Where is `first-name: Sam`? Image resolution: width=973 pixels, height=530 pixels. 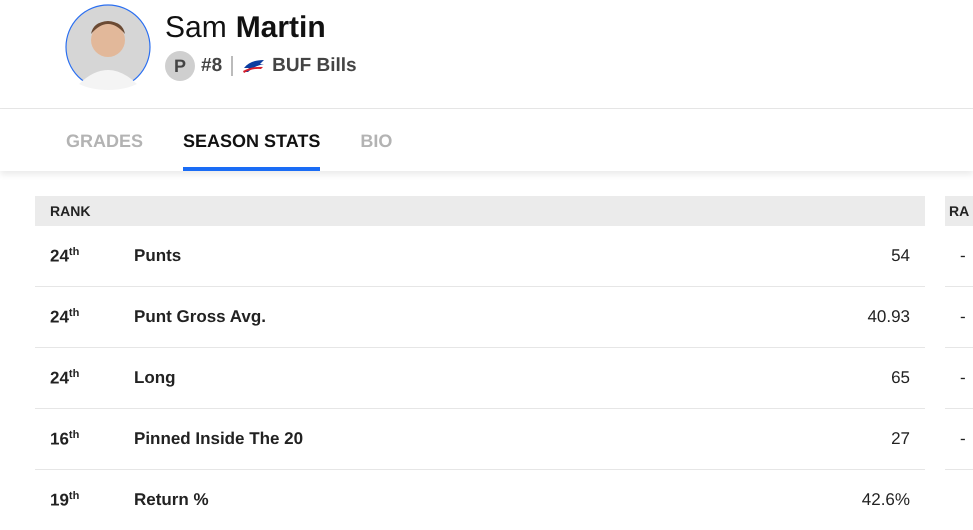
first-name: Sam is located at coordinates (196, 28).